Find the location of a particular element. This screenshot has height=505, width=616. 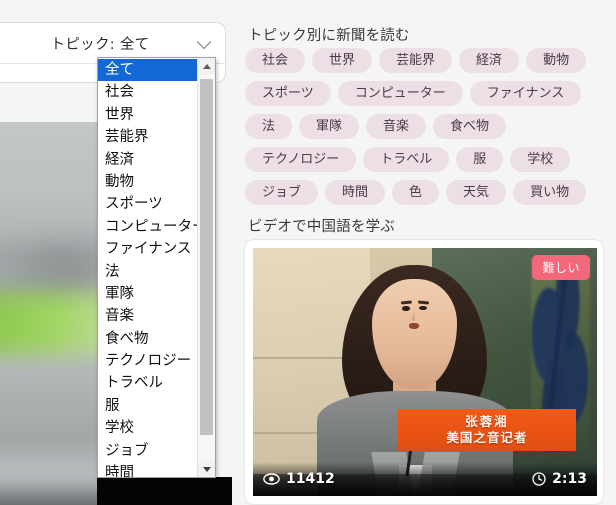

black-overlay-strip is located at coordinates (164, 491).